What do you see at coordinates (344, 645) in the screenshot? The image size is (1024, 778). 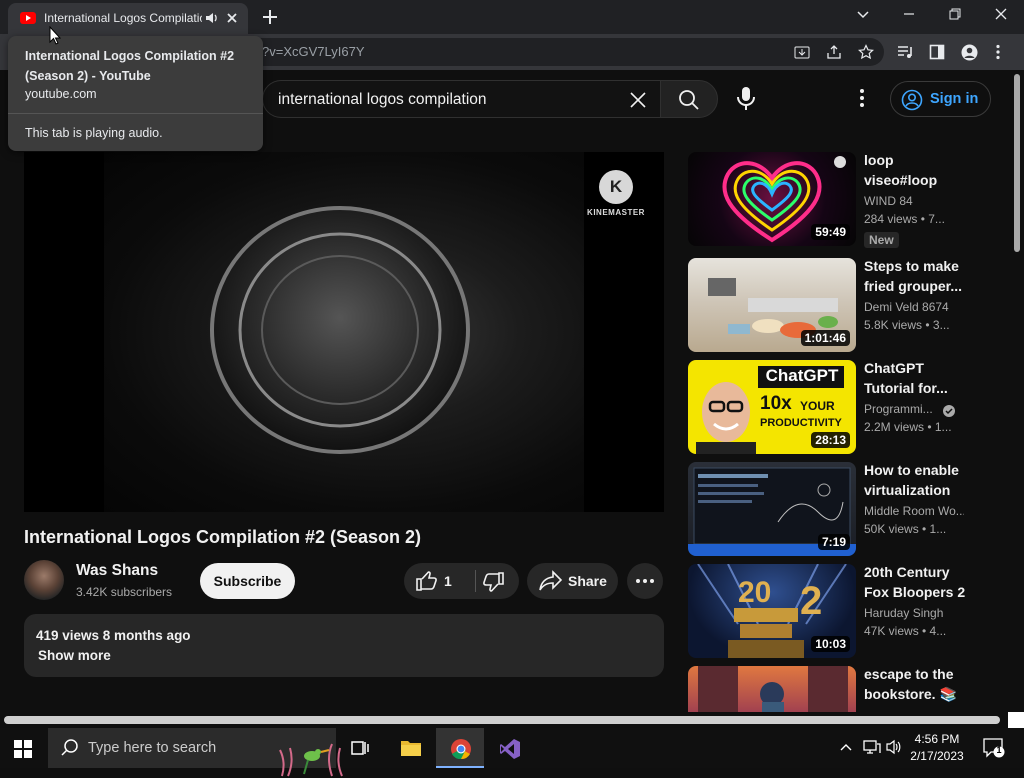 I see `description-box: 419 views 8 months ago Show more` at bounding box center [344, 645].